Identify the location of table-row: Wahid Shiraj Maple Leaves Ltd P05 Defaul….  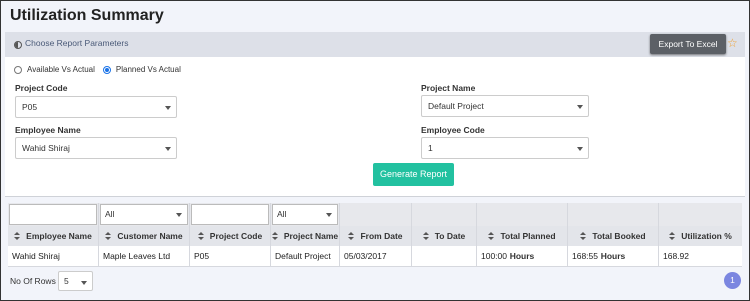
(375, 256).